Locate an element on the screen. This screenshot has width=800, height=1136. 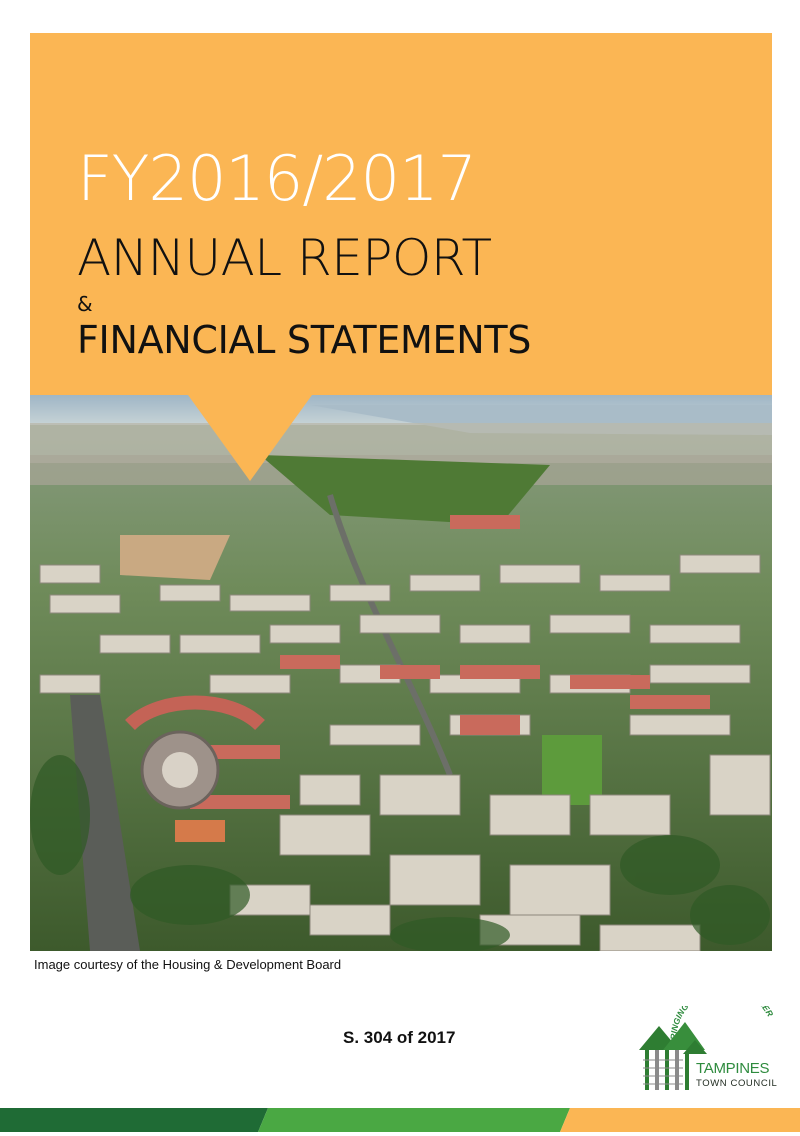
logo-name: TAMPINES is located at coordinates (733, 1068).